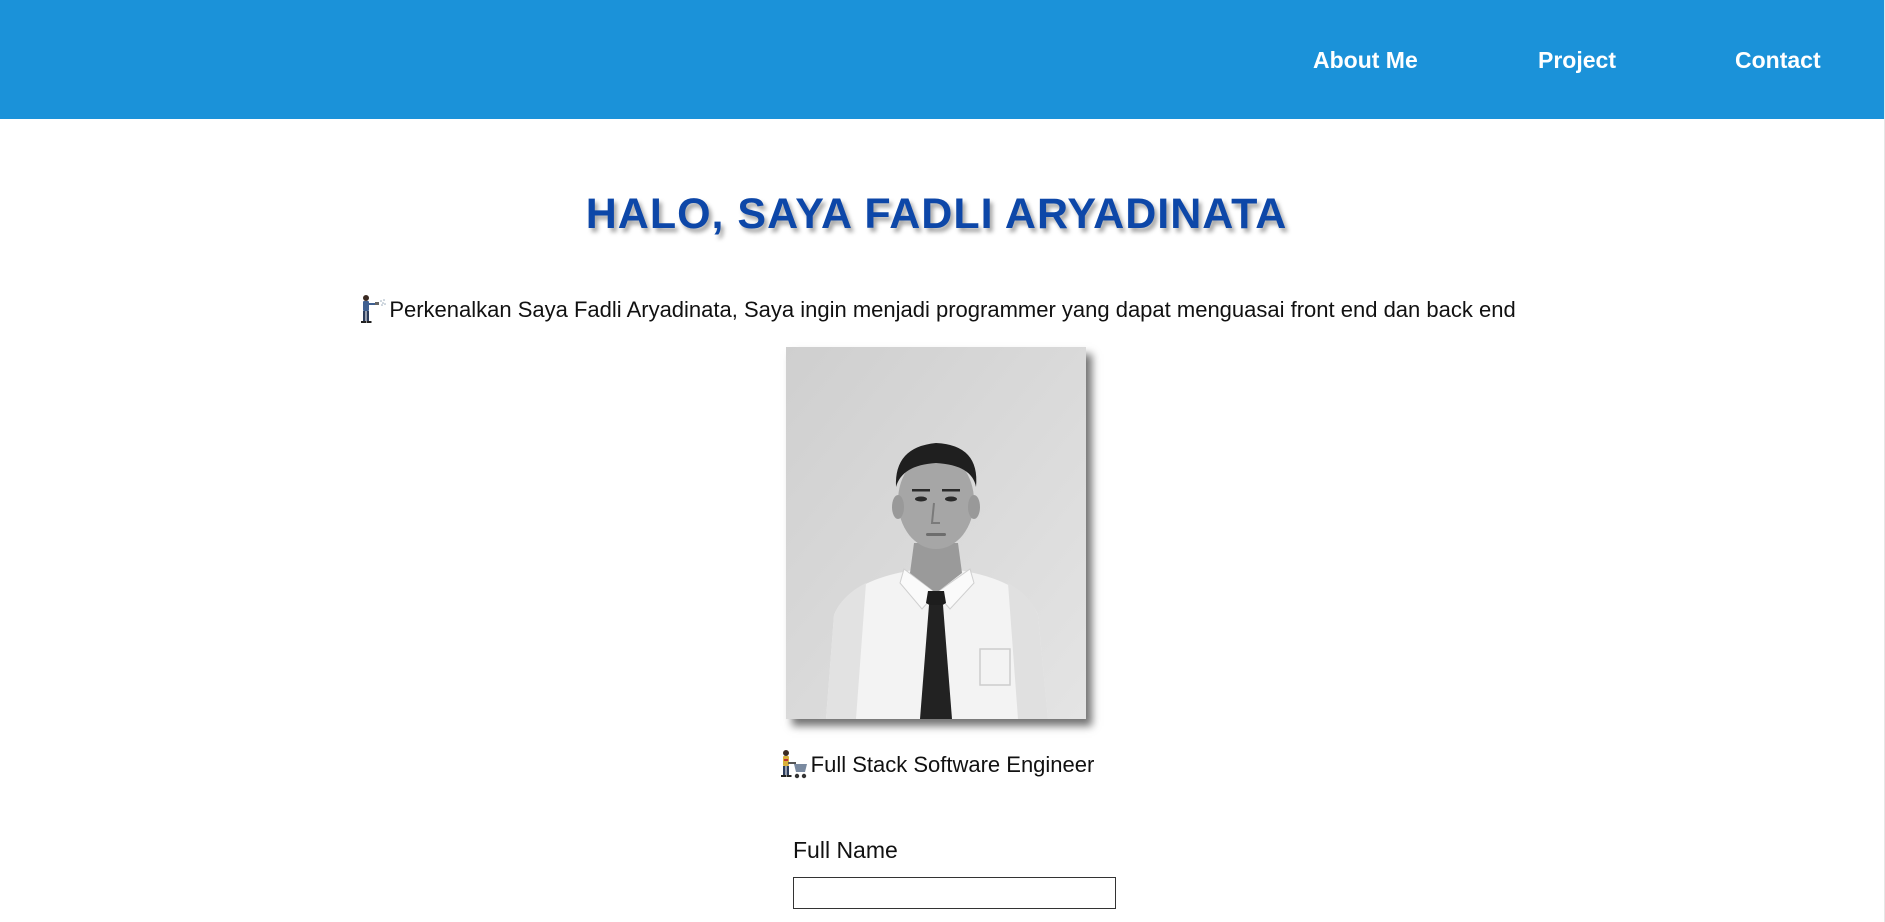  Describe the element at coordinates (952, 764) in the screenshot. I see `role-text: Full Stack Software Engineer` at that location.